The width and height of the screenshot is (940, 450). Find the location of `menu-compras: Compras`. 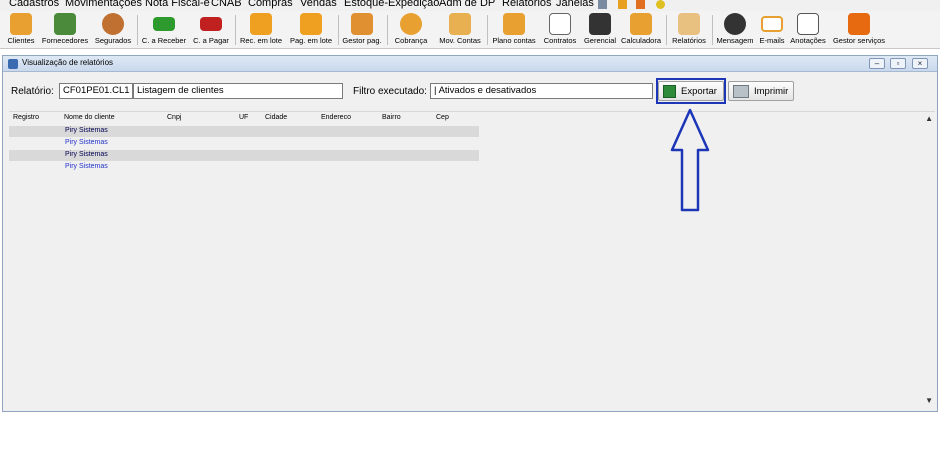

menu-compras: Compras is located at coordinates (270, 4).